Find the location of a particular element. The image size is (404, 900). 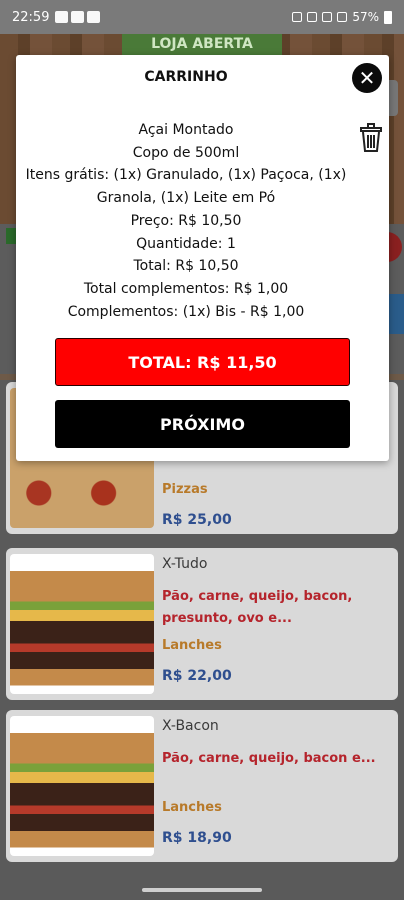

battery-icon is located at coordinates (388, 17).